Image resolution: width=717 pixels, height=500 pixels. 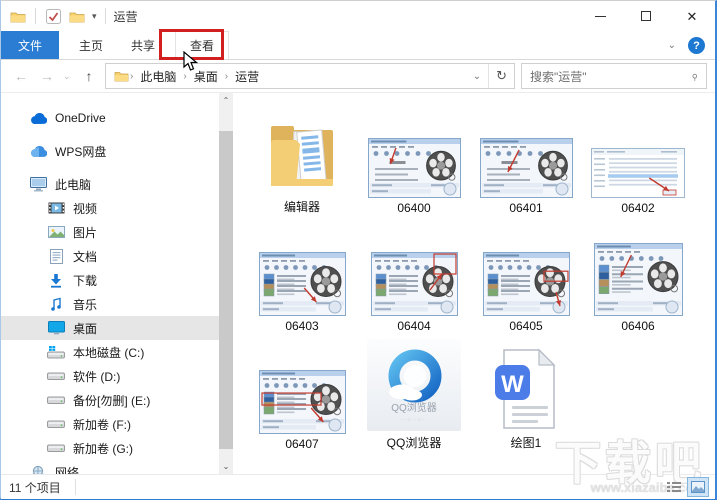 I want to click on minimize-icon, so click(x=600, y=16).